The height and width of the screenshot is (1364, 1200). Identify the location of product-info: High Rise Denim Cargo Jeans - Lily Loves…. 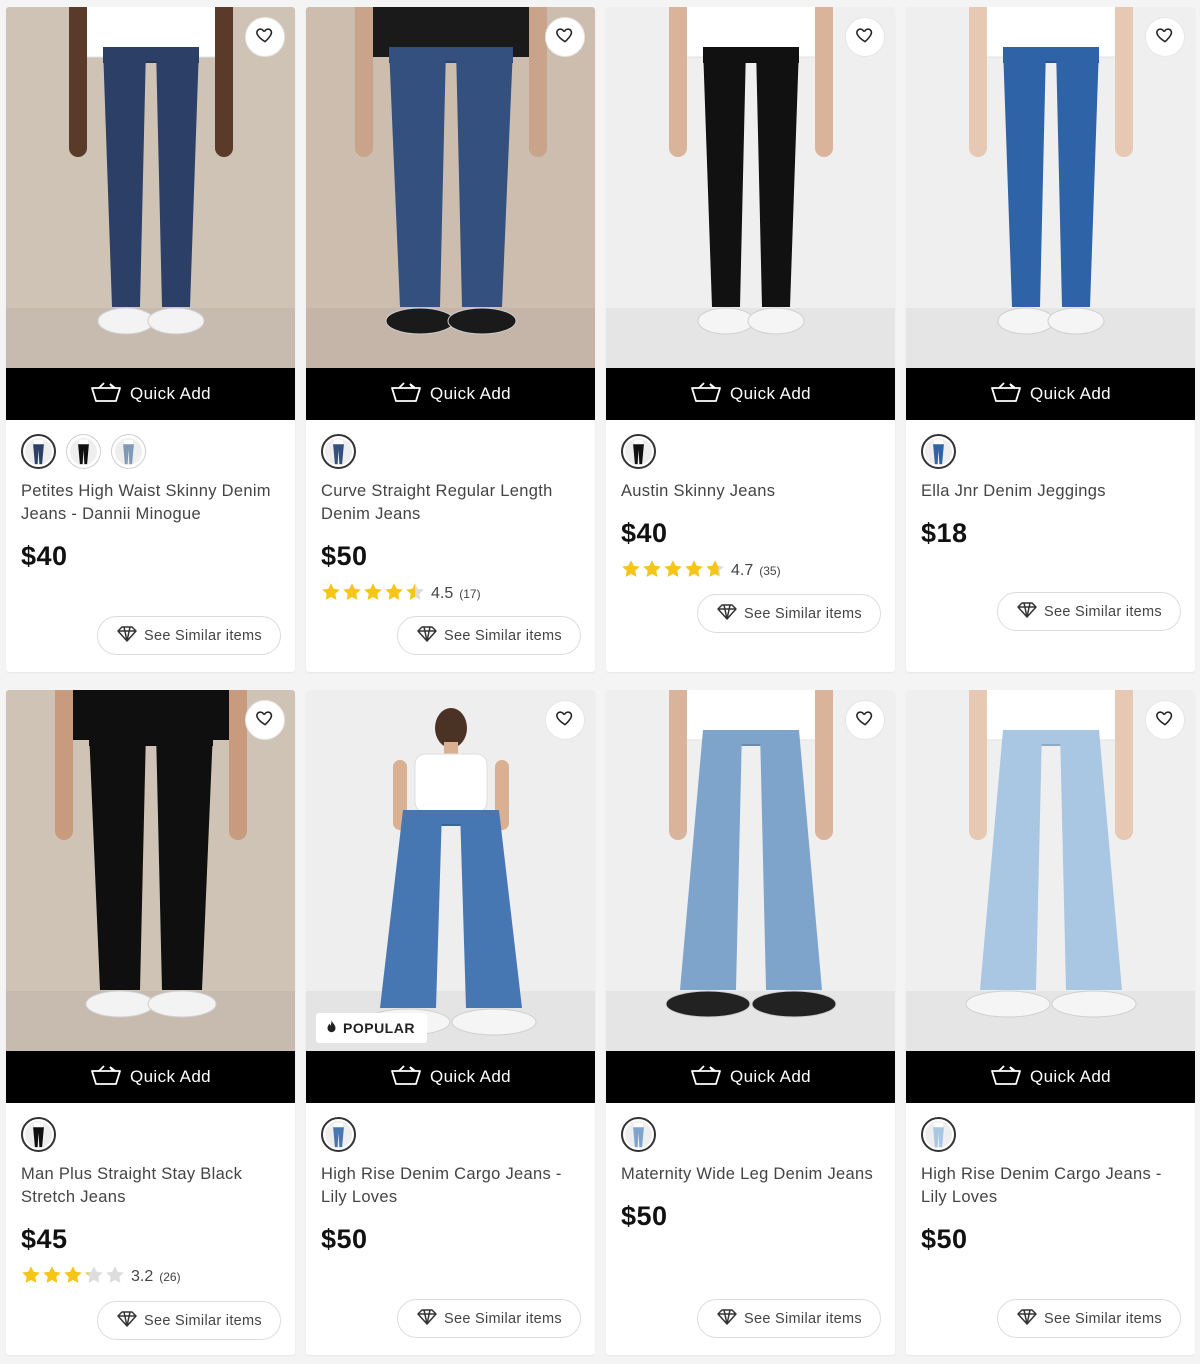
(450, 1229).